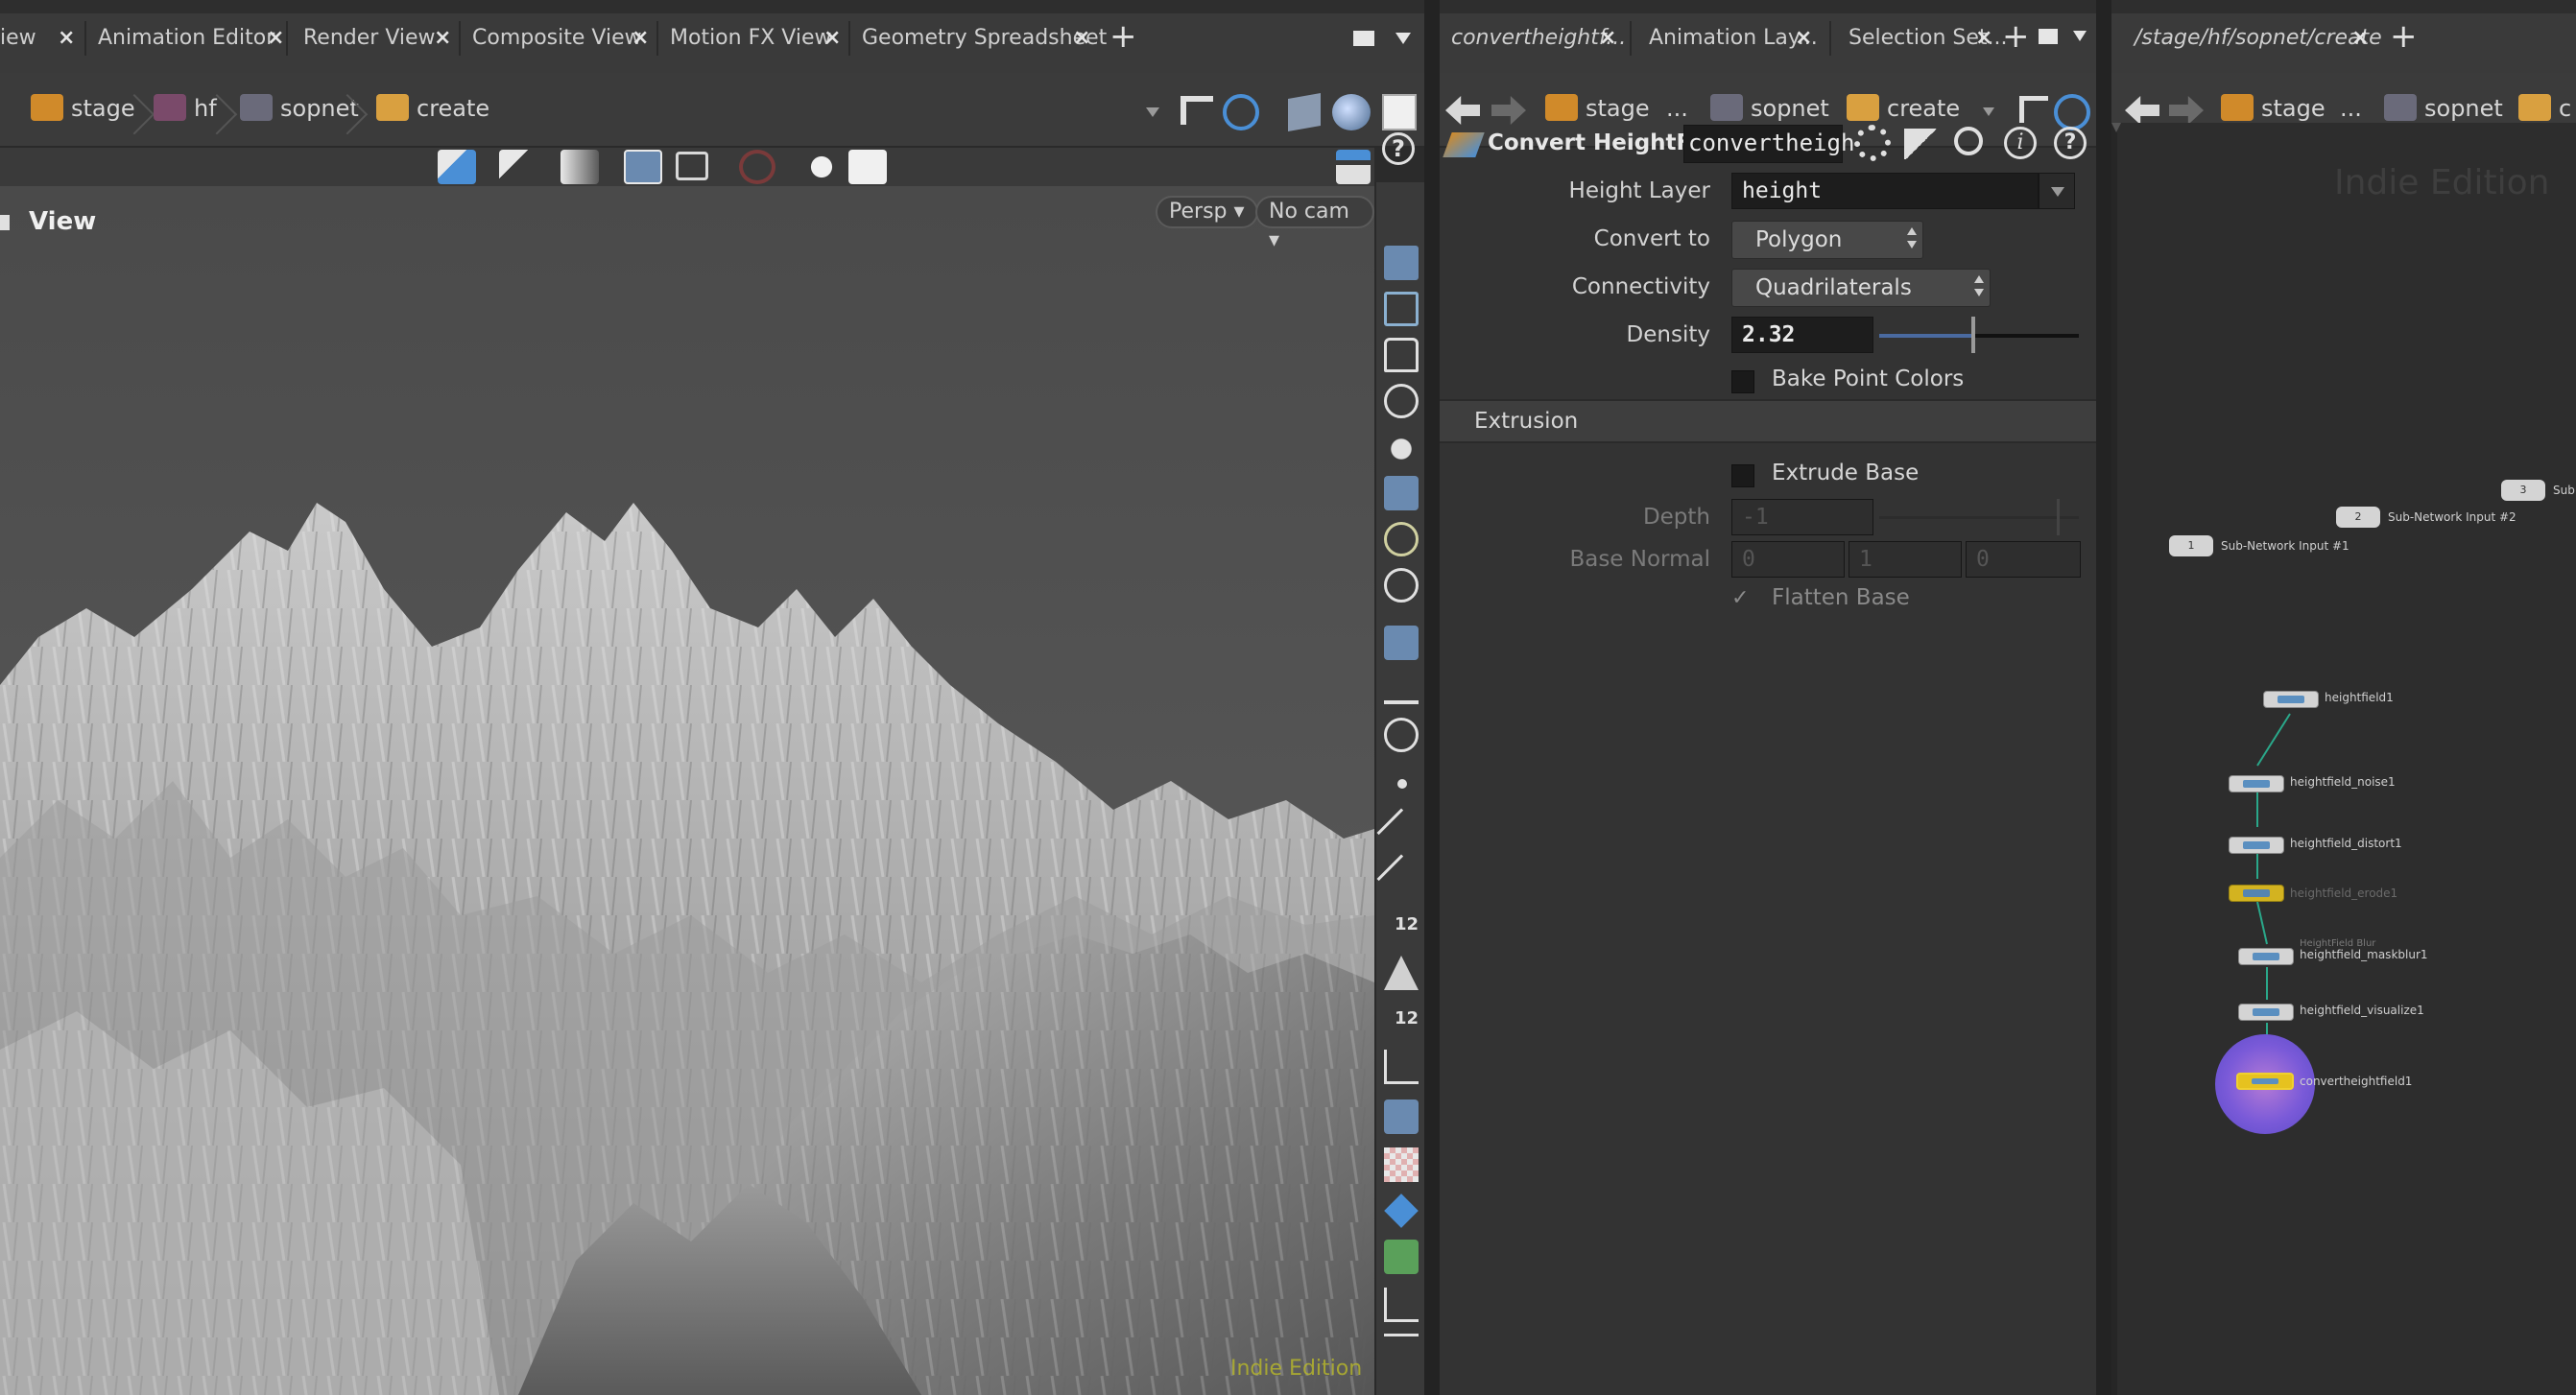  Describe the element at coordinates (2256, 893) in the screenshot. I see `node-heightfield-erode1` at that location.